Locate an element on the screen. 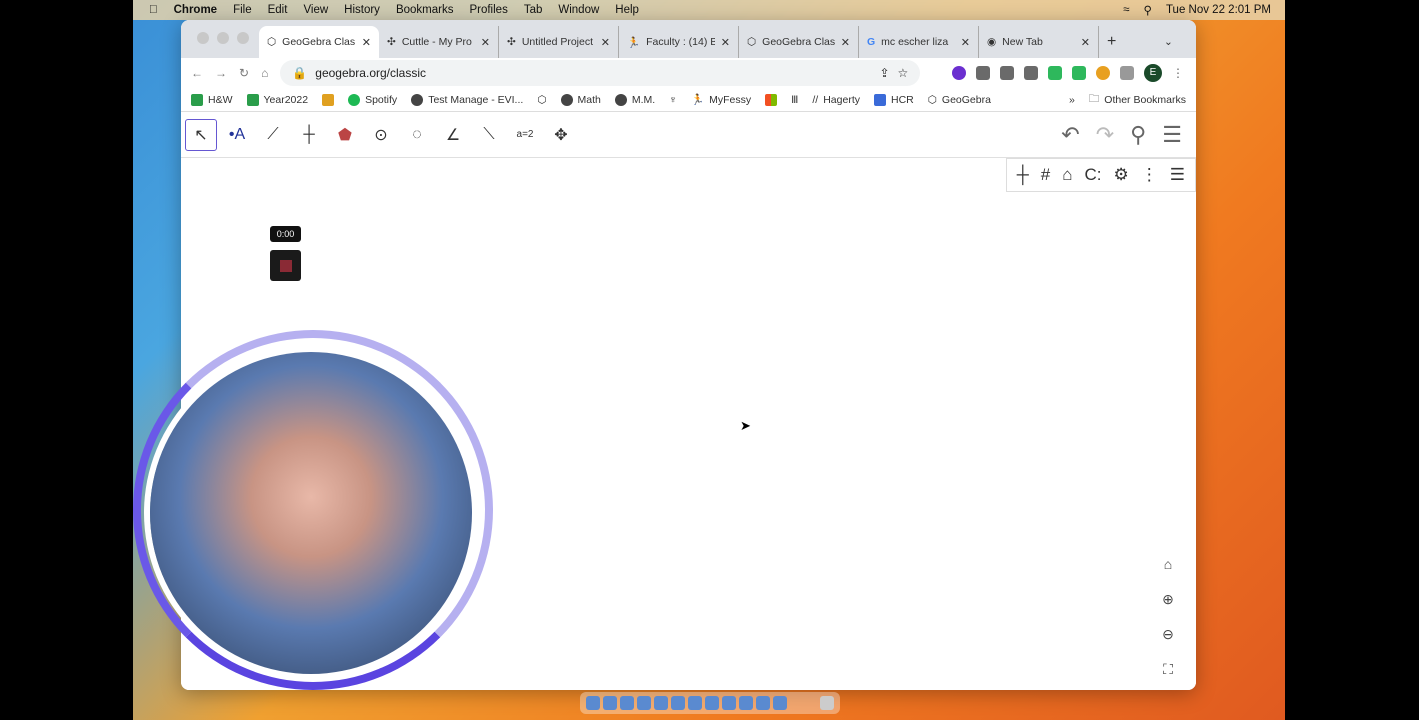 The height and width of the screenshot is (720, 1419). bookmark-icon: ♆ is located at coordinates (673, 100).